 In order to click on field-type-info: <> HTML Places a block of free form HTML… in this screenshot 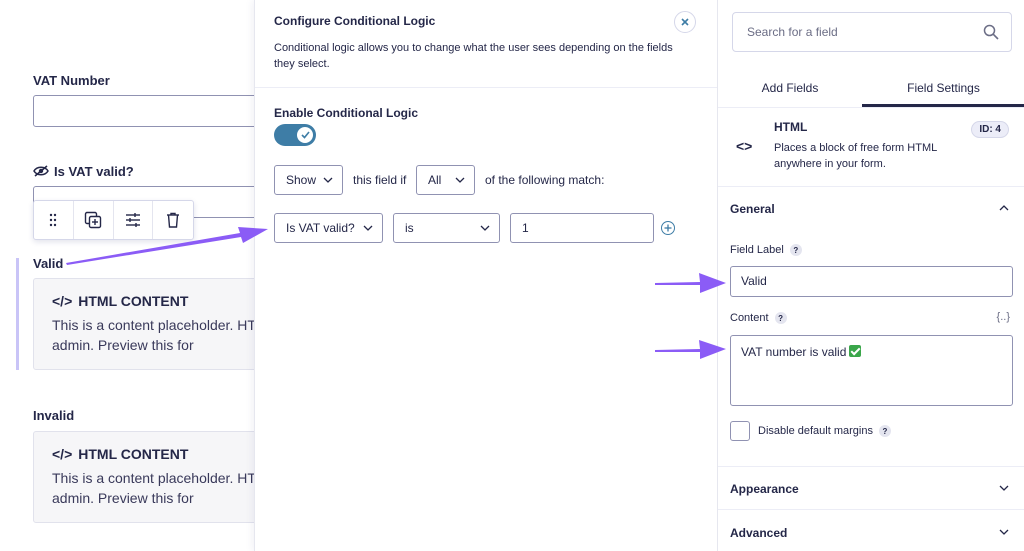, I will do `click(871, 147)`.